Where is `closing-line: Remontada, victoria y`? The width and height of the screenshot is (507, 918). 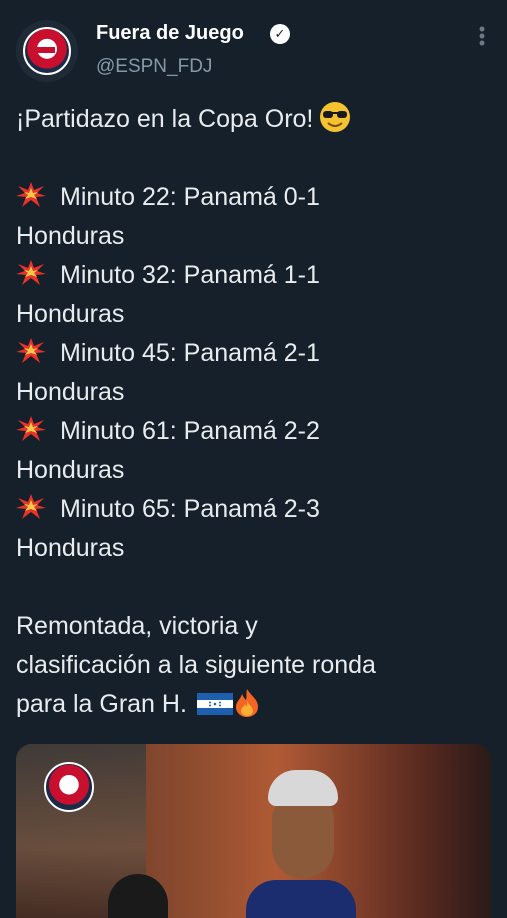
closing-line: Remontada, victoria y is located at coordinates (137, 626).